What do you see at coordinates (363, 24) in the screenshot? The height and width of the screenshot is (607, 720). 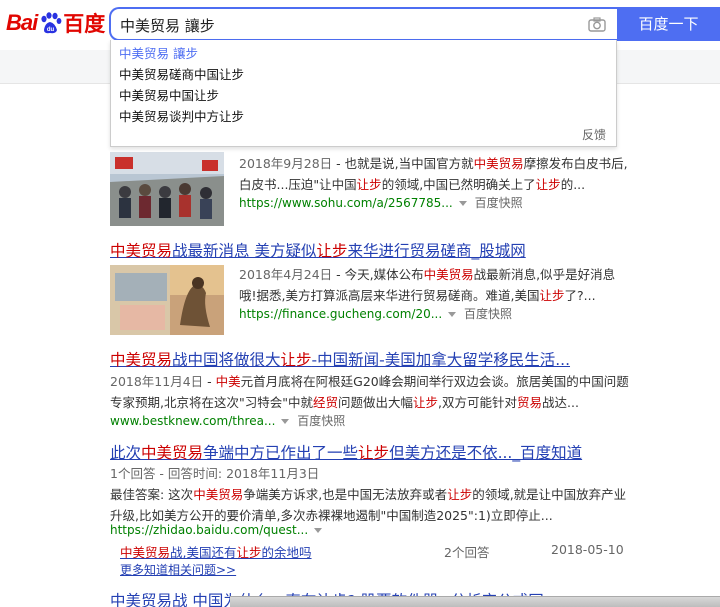 I see `search-input: 中美贸易 讓步` at bounding box center [363, 24].